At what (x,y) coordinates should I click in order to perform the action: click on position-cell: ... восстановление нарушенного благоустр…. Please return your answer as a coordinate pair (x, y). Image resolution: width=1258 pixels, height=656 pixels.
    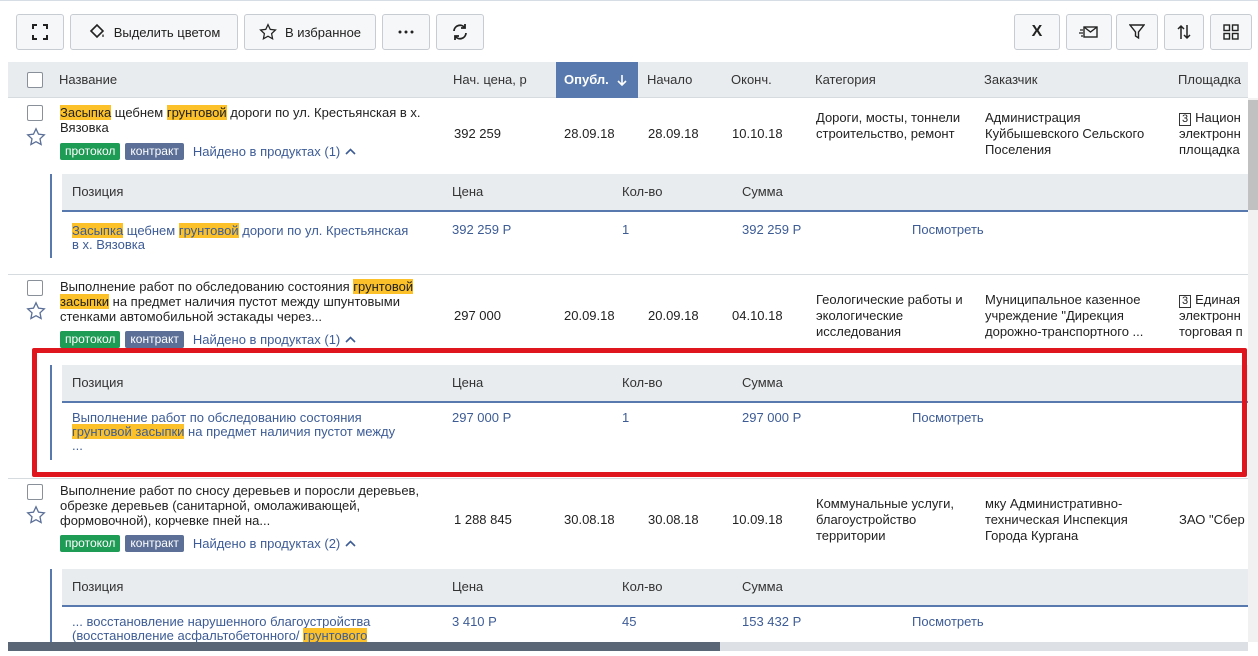
    Looking at the image, I should click on (242, 628).